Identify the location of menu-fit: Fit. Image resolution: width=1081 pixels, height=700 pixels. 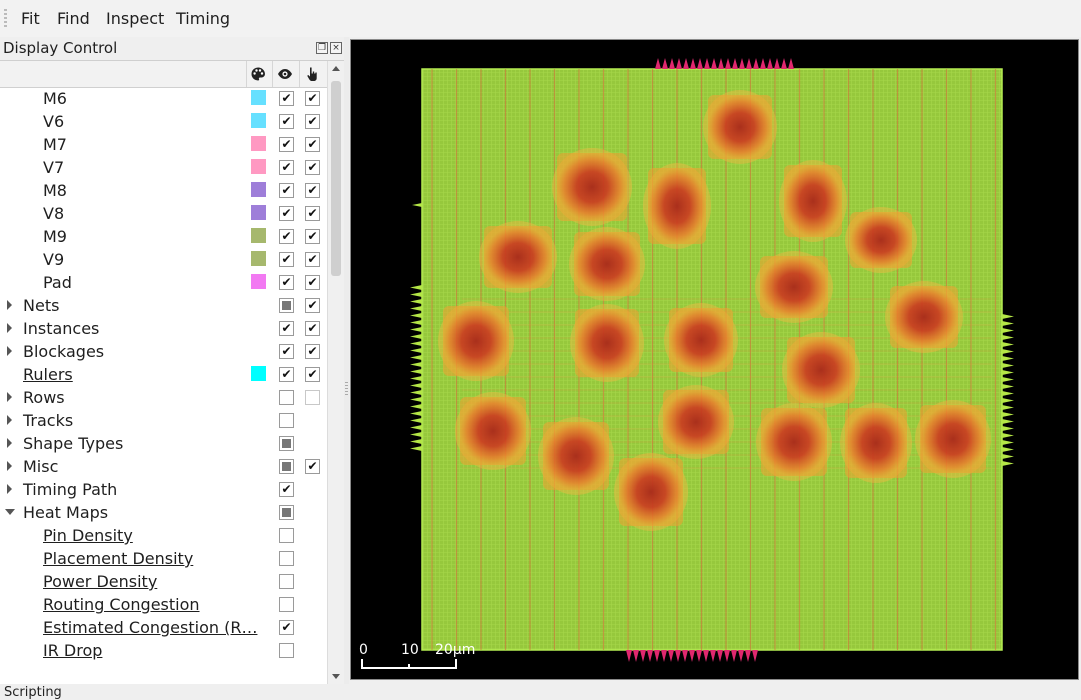
(30, 19).